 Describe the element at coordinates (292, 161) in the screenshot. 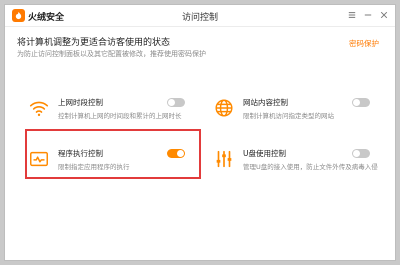

I see `feature-card-usb: U盘使用控制 管理U盘的接入使用，防止文件外传及病毒入侵` at that location.